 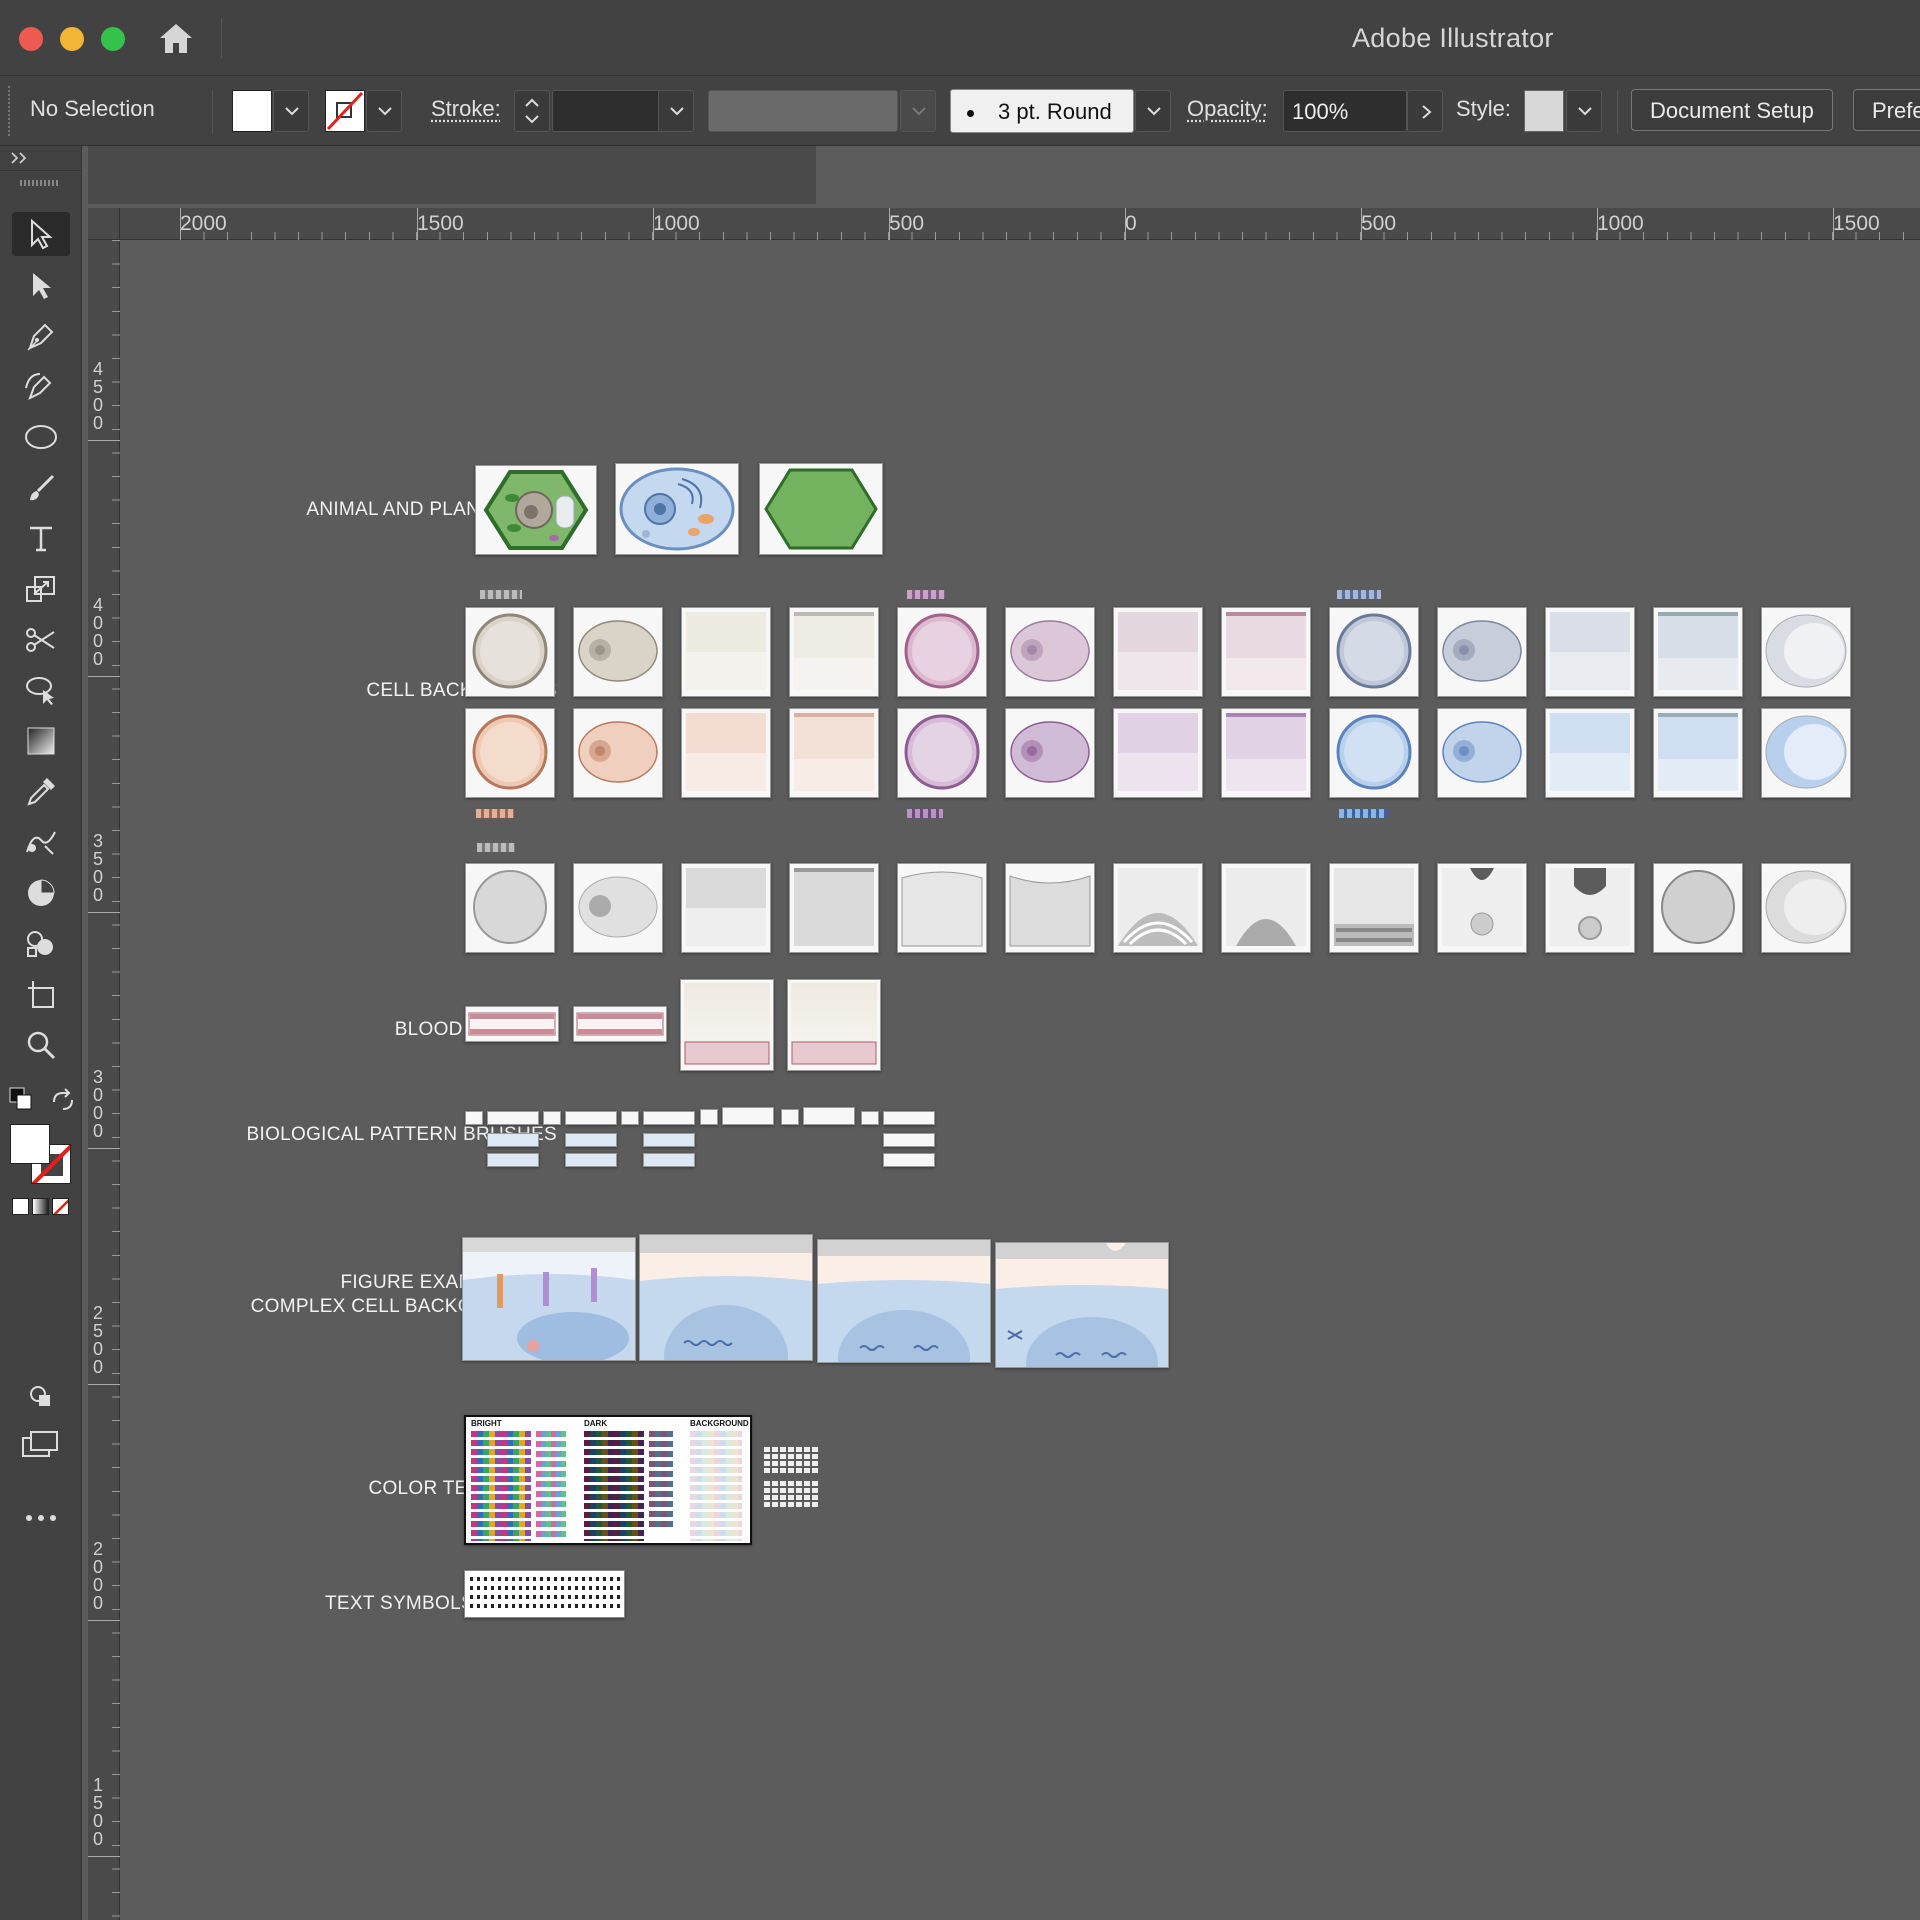 I want to click on close-window-button, so click(x=31, y=39).